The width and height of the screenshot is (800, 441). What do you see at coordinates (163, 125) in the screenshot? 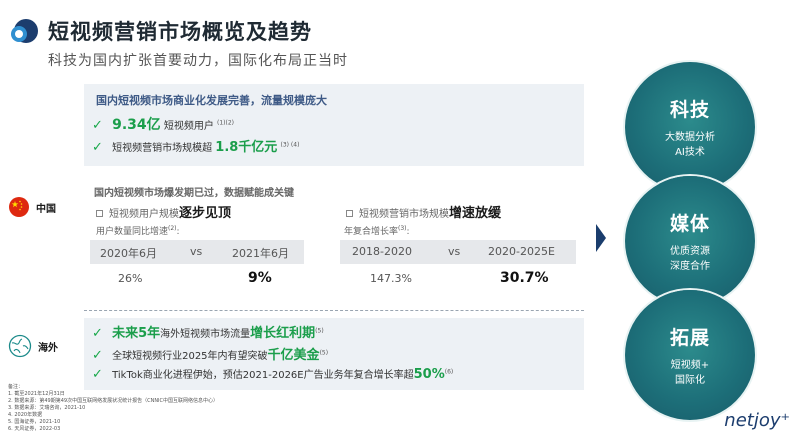
I see `user-count-row: ✓ 9.34亿 短视频用户 (1)(2)` at bounding box center [163, 125].